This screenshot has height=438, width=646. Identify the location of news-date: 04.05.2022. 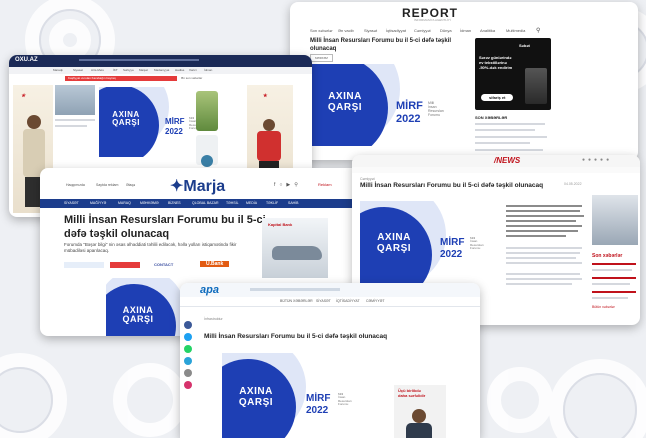
(573, 184).